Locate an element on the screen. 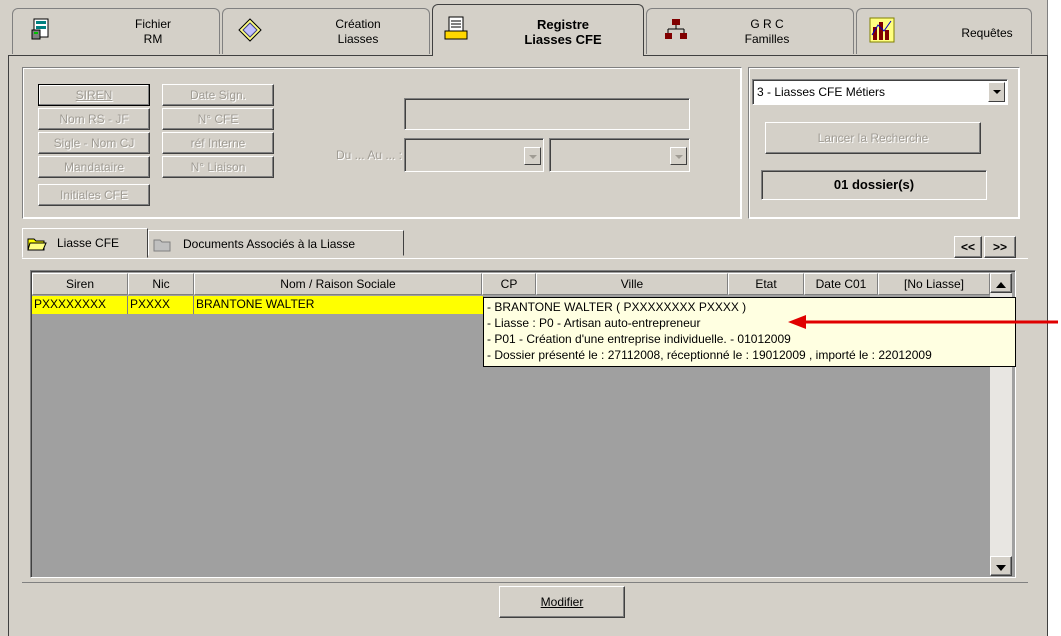 Image resolution: width=1061 pixels, height=636 pixels. next-record-button: >> is located at coordinates (1000, 247).